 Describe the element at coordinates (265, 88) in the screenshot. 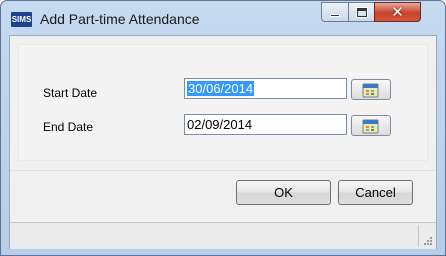

I see `start-date-input: 30/06/2014` at that location.